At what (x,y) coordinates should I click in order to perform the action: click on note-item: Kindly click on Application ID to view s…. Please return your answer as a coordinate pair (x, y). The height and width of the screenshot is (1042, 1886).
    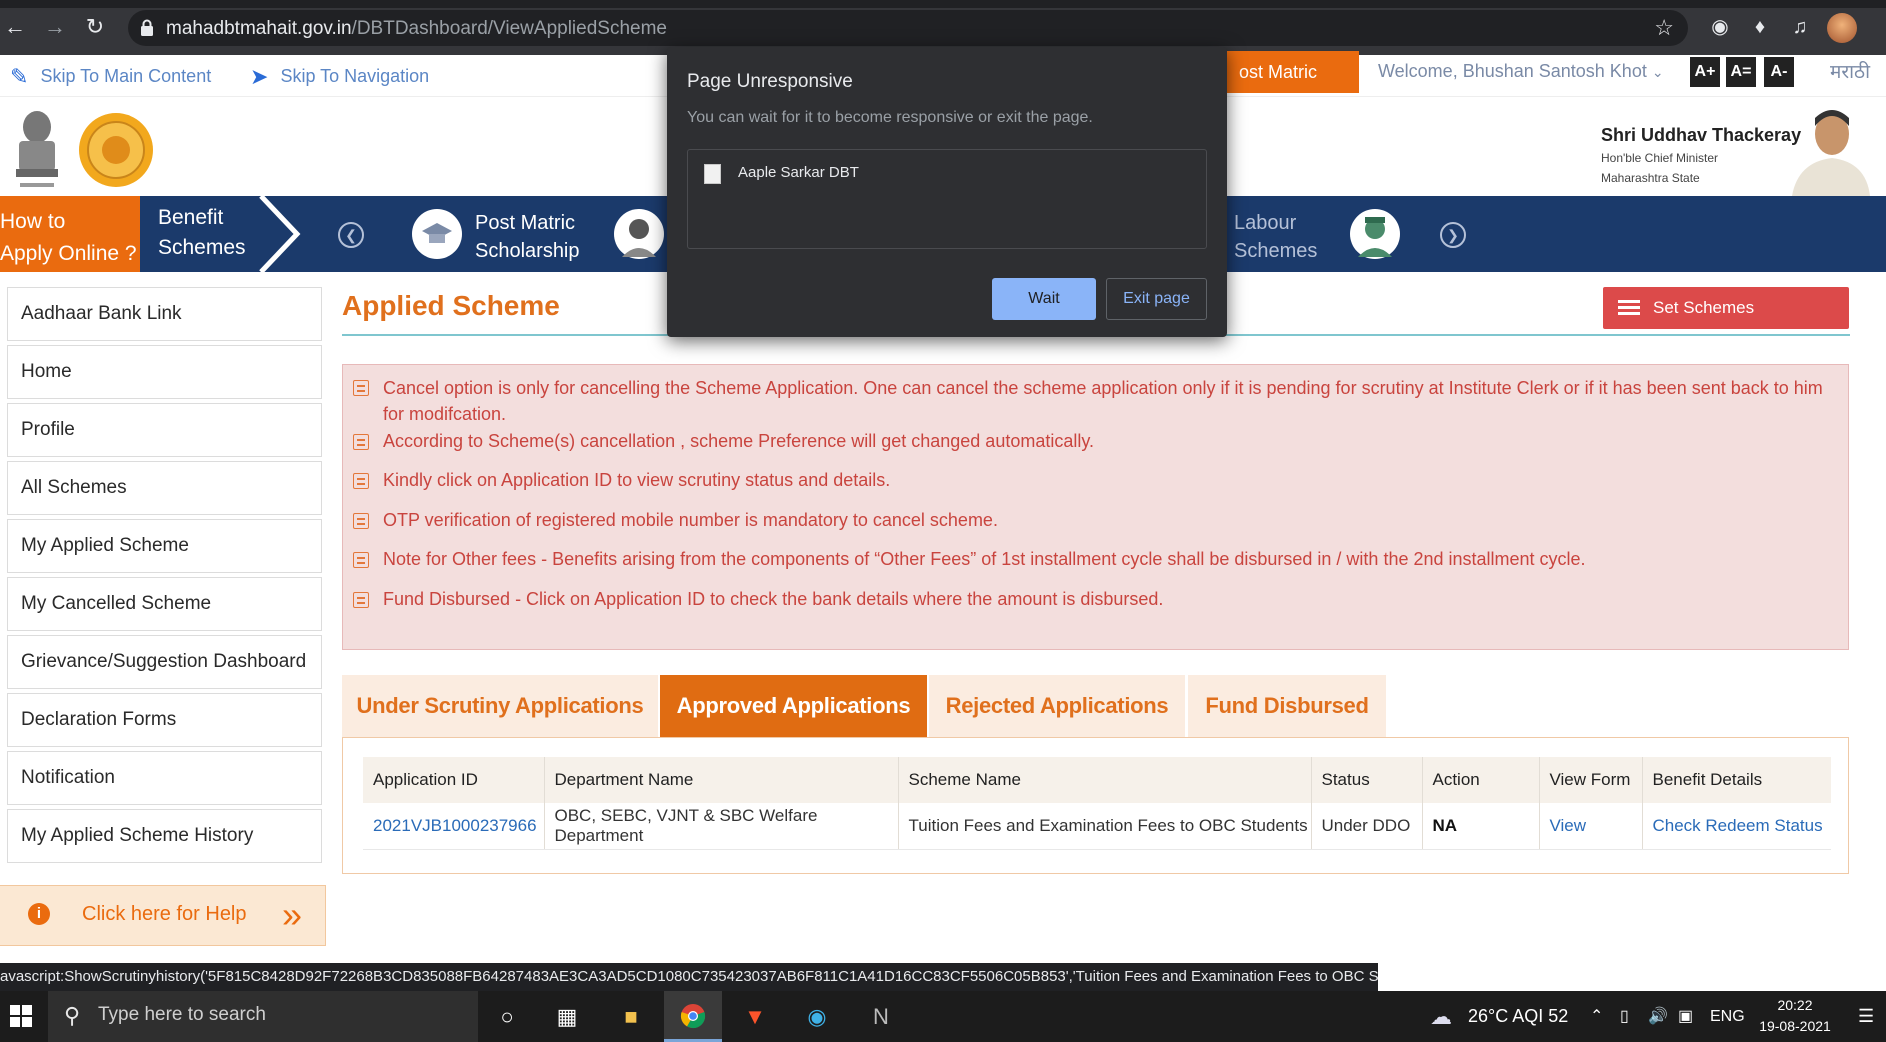
    Looking at the image, I should click on (637, 480).